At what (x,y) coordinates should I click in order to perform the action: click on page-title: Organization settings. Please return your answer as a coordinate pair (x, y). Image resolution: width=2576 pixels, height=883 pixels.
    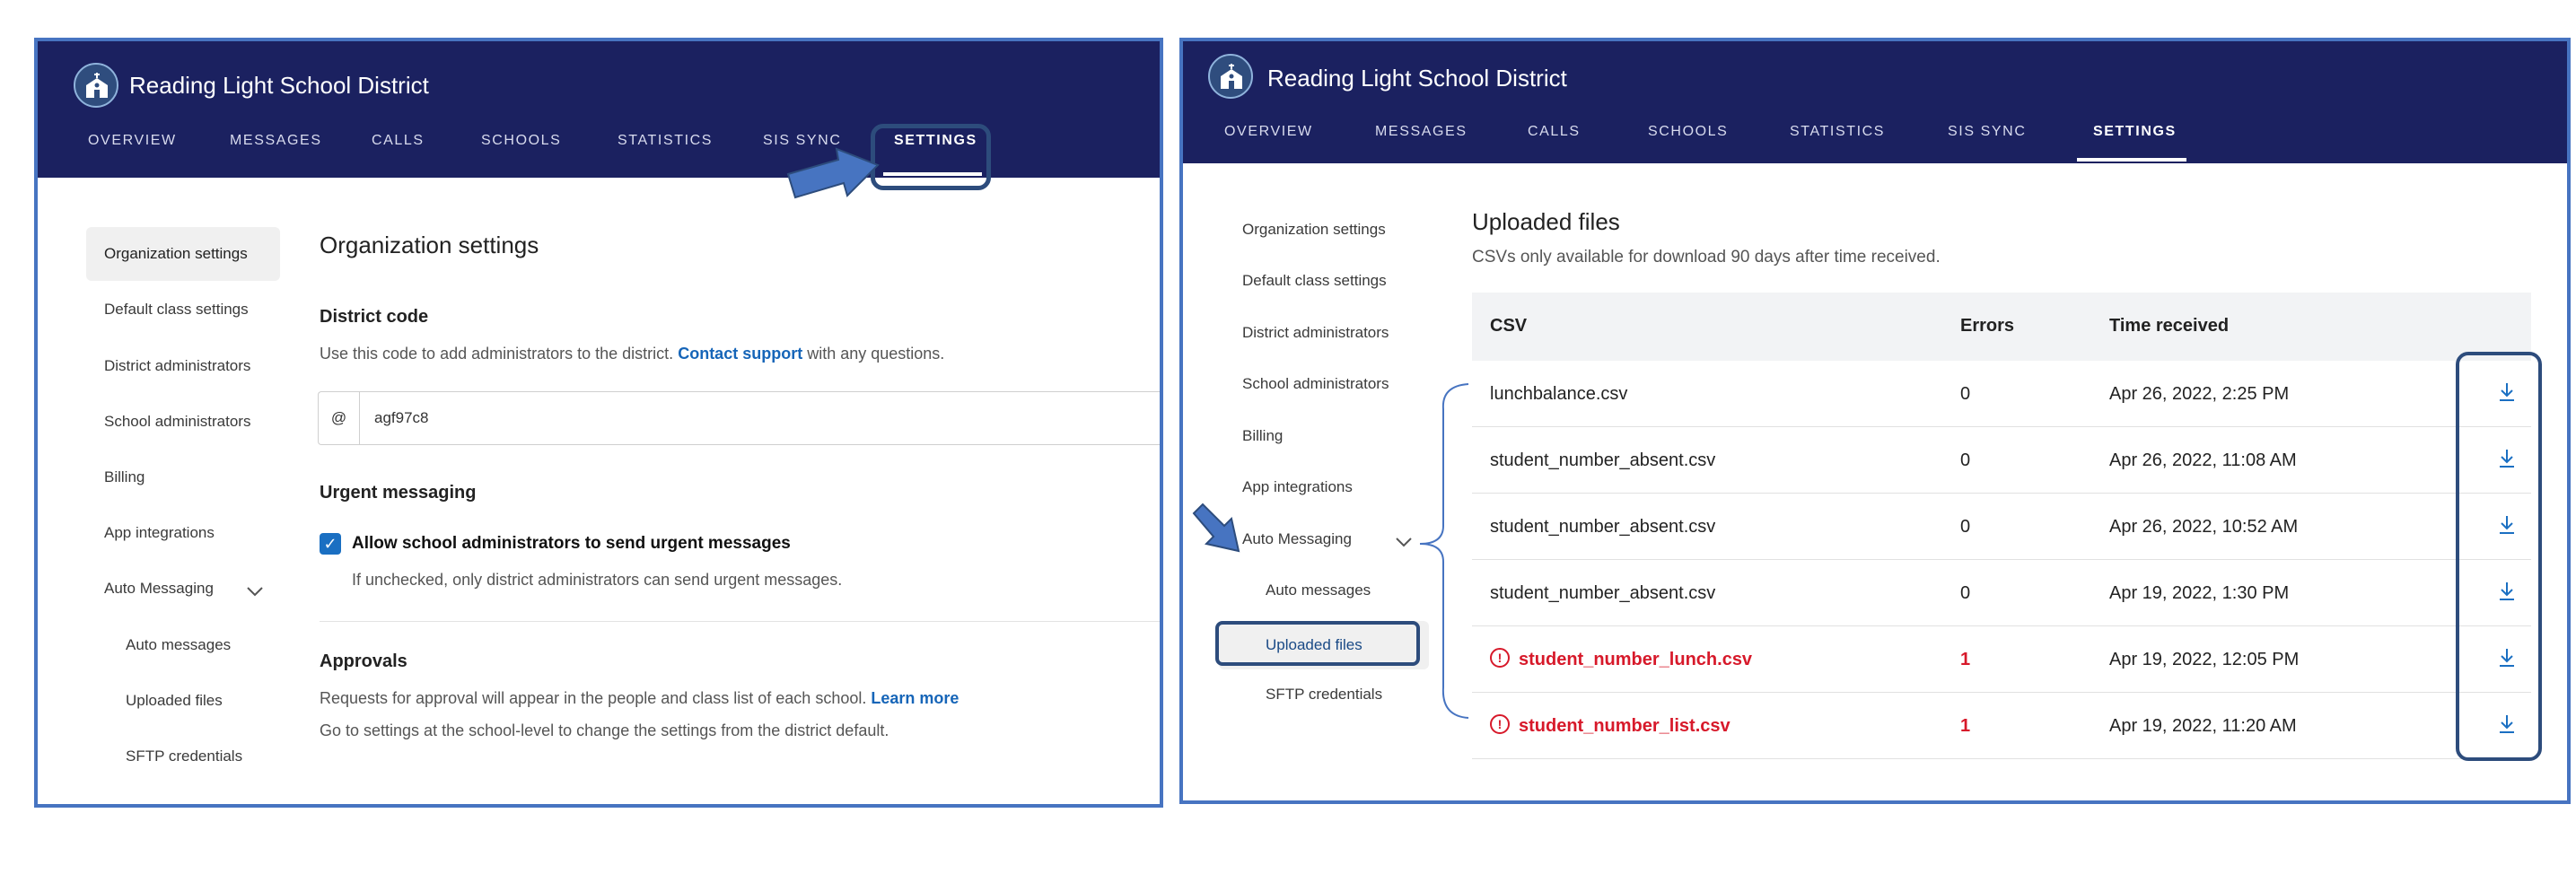
    Looking at the image, I should click on (429, 245).